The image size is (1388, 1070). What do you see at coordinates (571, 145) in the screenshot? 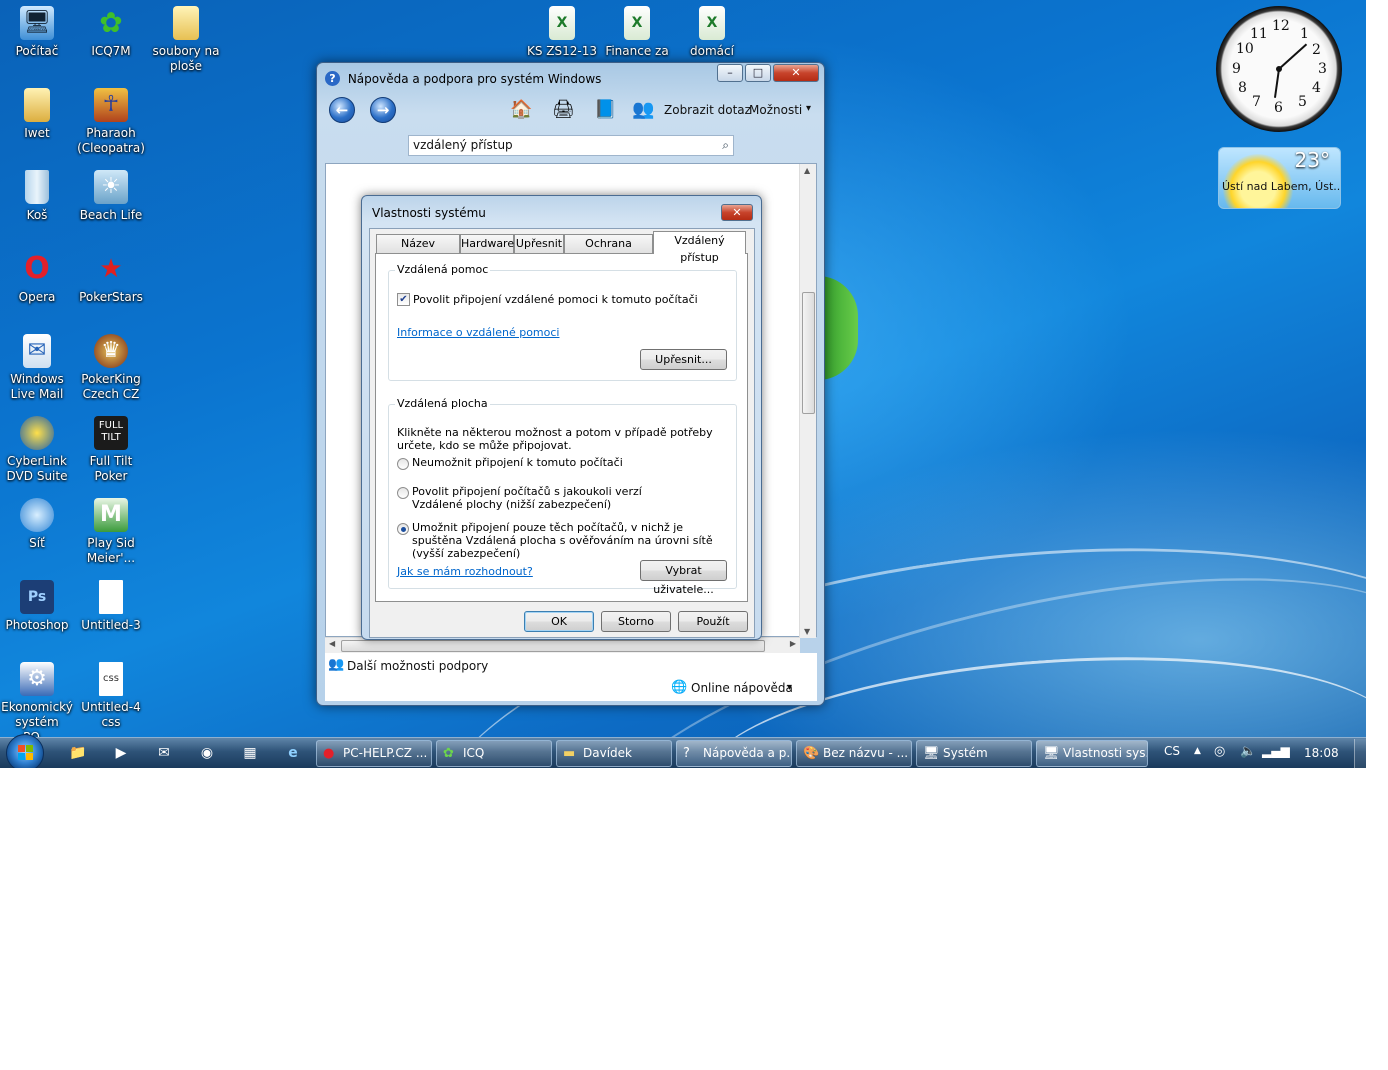
I see `search-input: vzdálený přístup ⌕` at bounding box center [571, 145].